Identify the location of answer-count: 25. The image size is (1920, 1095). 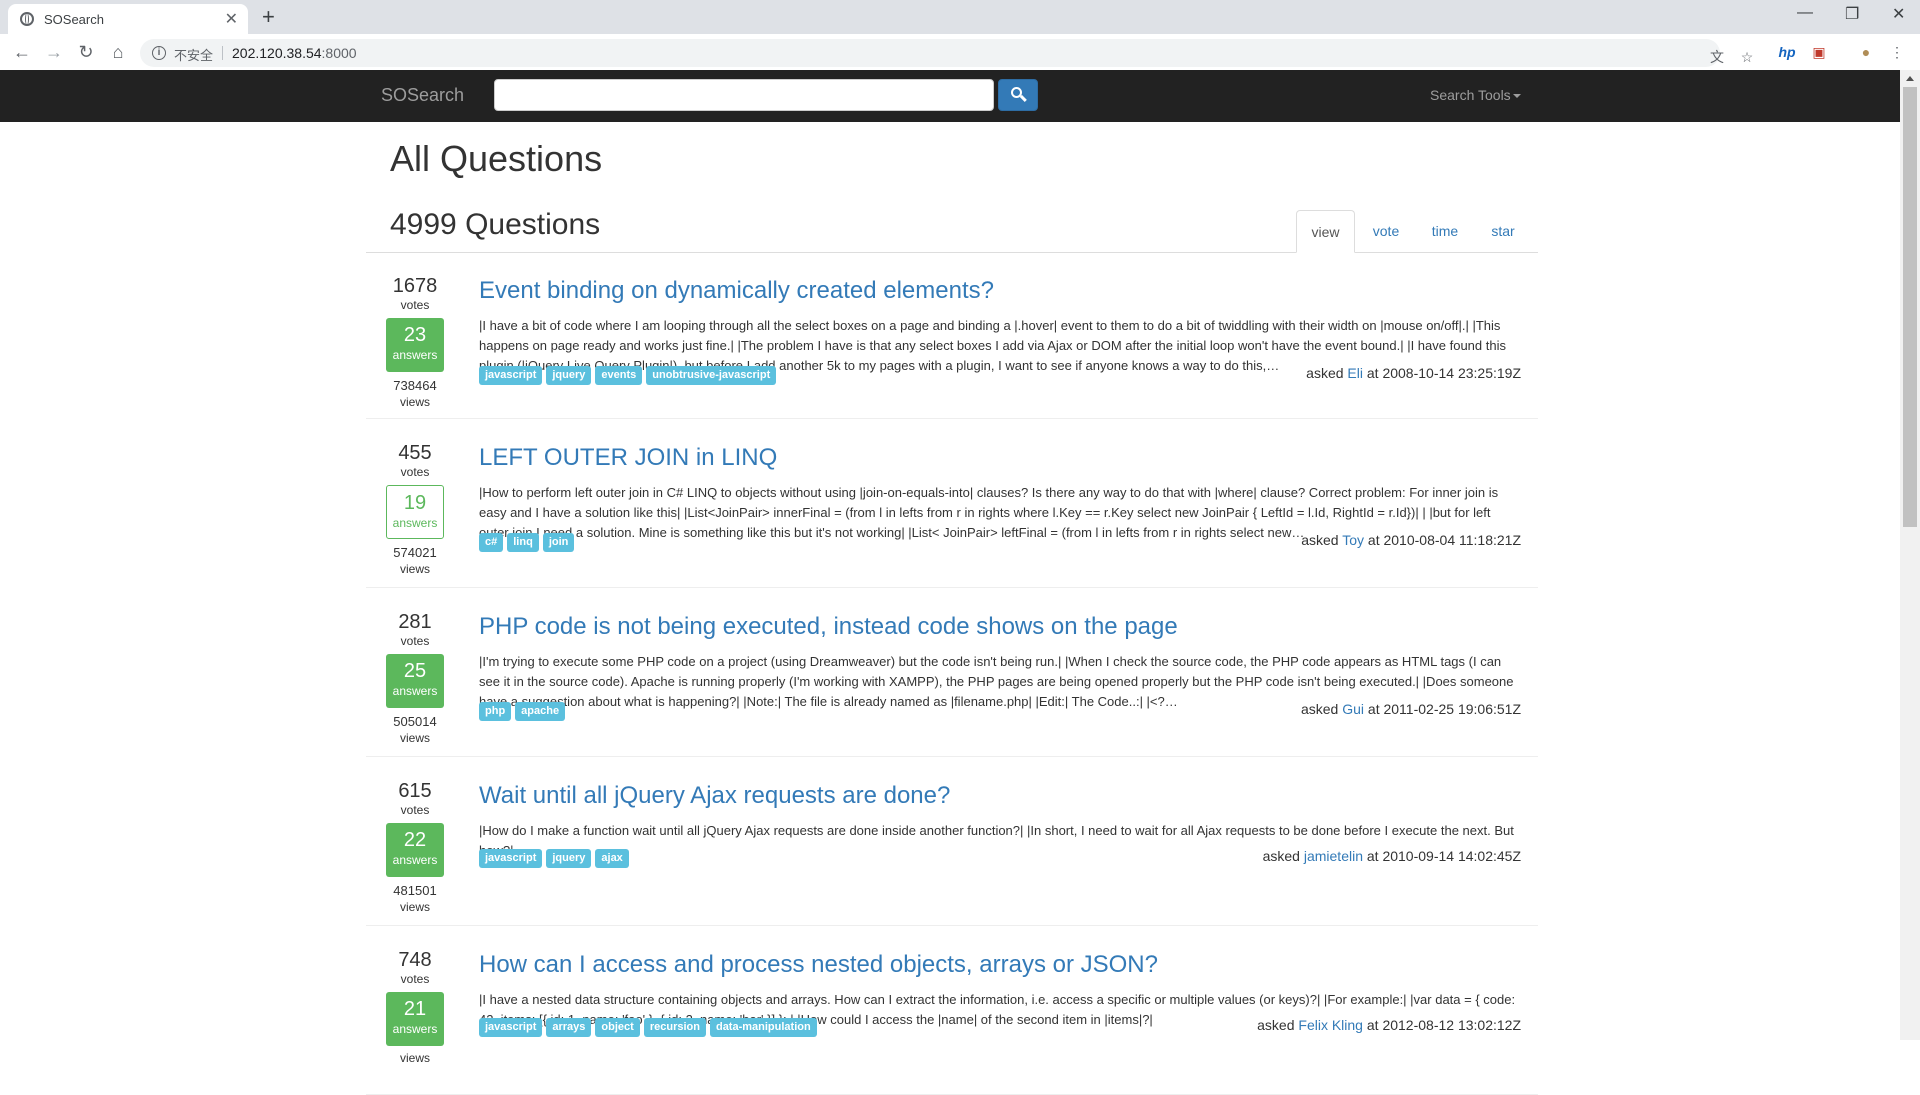
(415, 671).